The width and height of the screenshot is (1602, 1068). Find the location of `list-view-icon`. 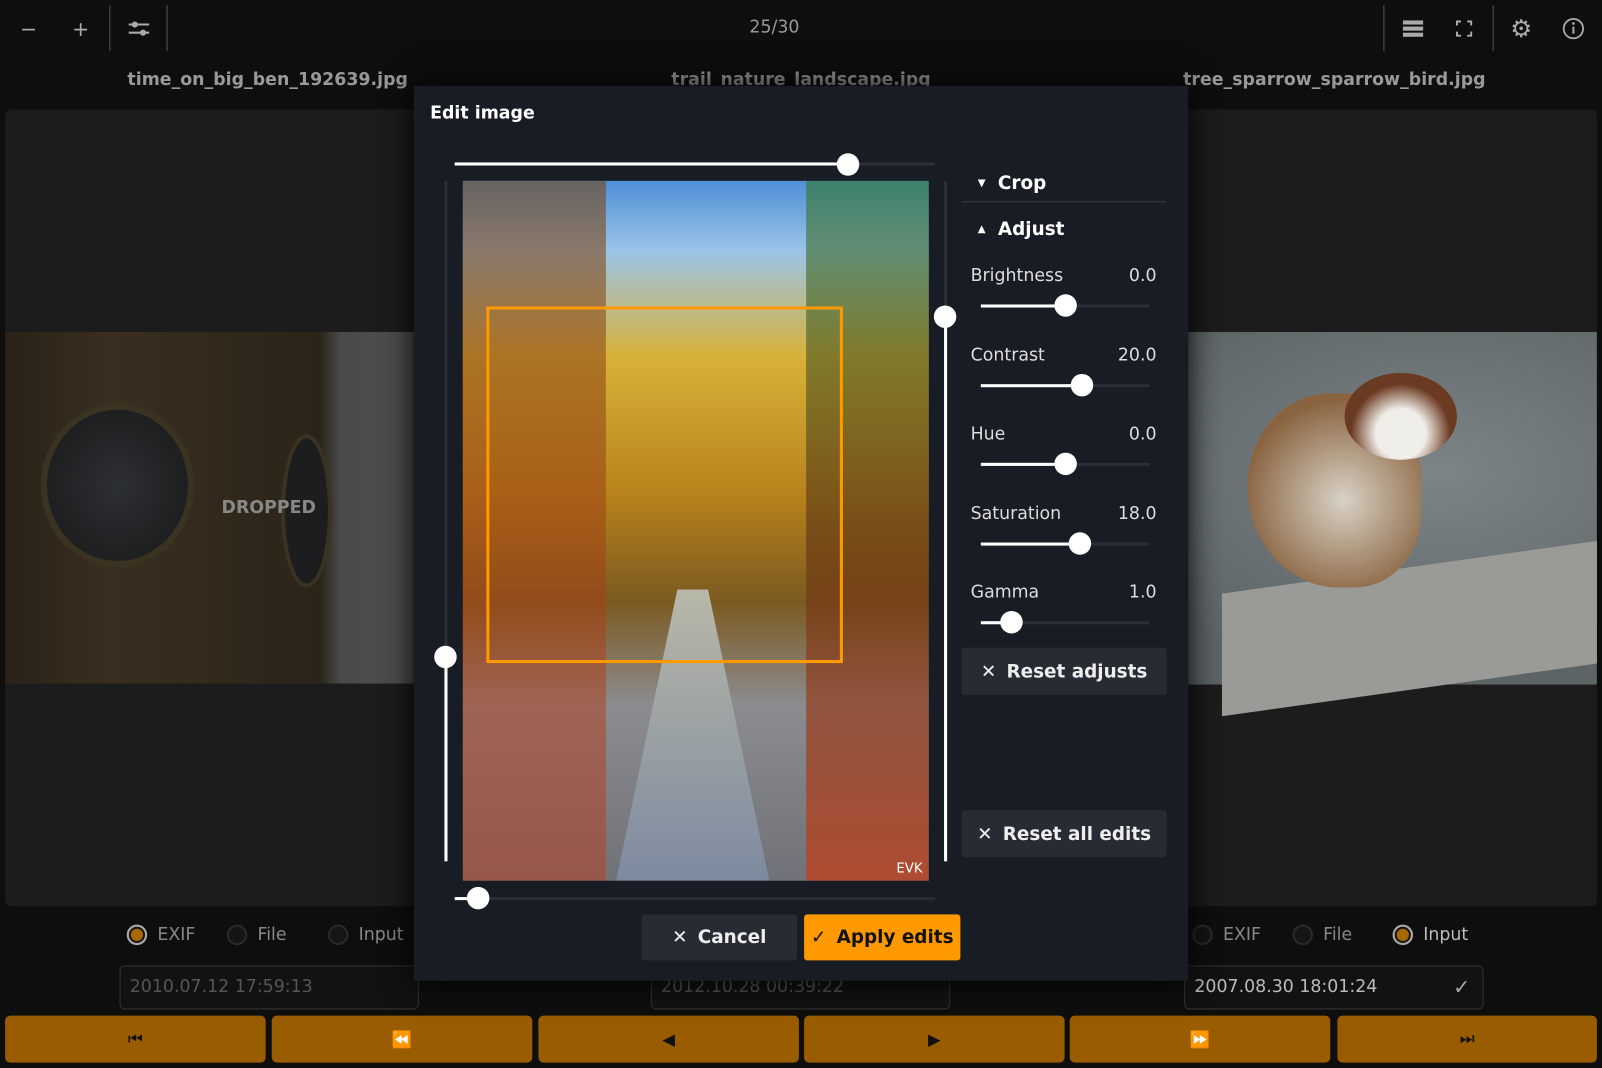

list-view-icon is located at coordinates (1413, 28).